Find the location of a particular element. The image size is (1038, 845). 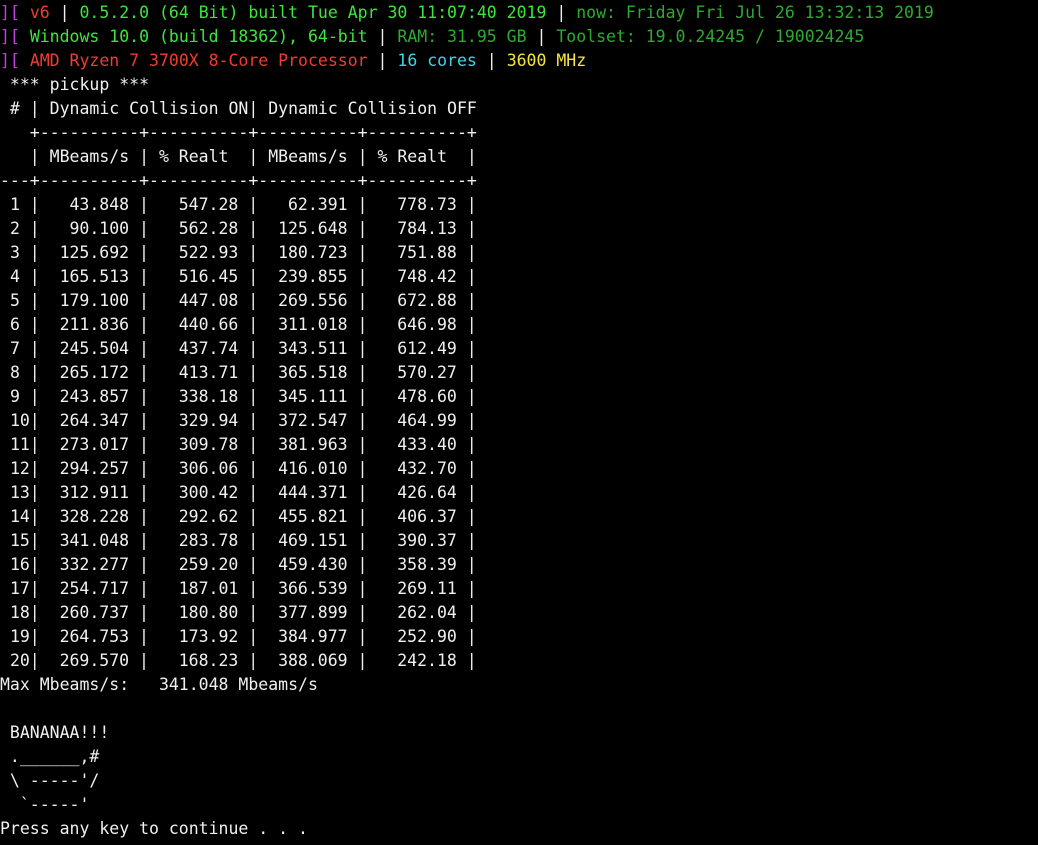

table-row: 5 | 179.100 | 447.08 | 269.556 | 672.88 | is located at coordinates (519, 301).